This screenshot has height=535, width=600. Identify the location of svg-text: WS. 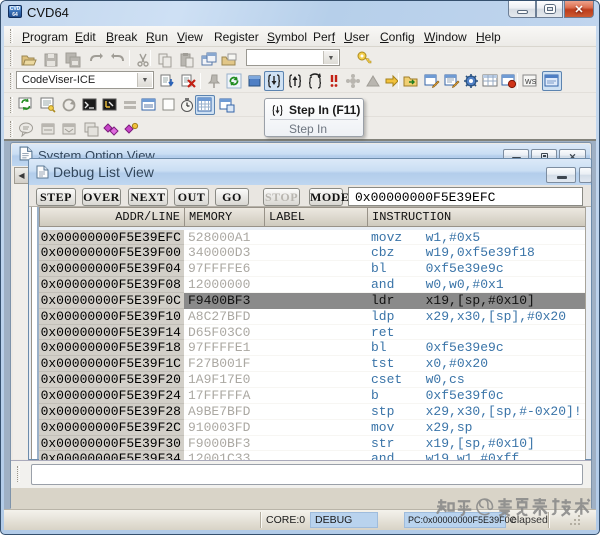
(531, 82).